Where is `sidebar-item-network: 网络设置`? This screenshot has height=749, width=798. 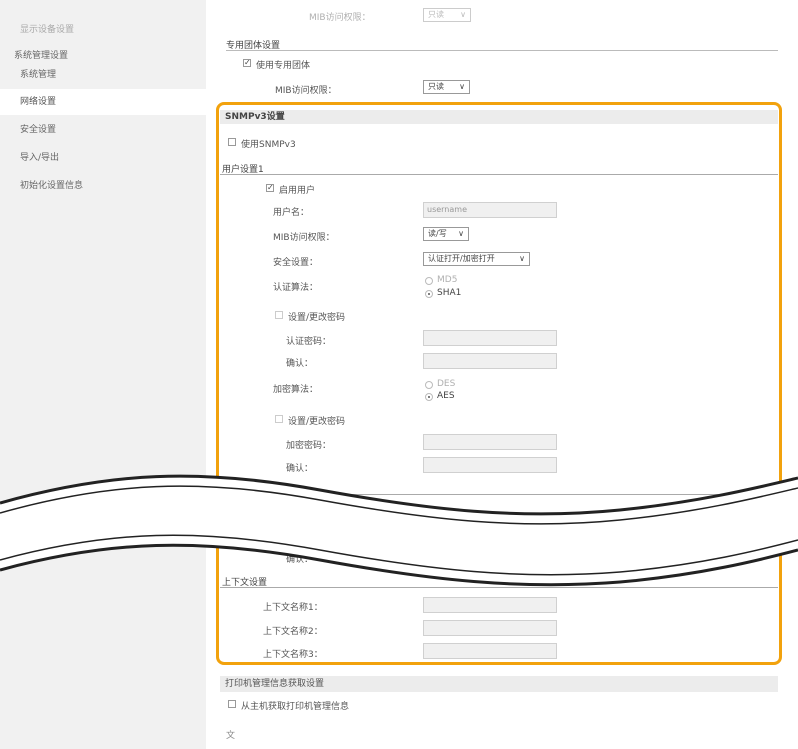 sidebar-item-network: 网络设置 is located at coordinates (103, 102).